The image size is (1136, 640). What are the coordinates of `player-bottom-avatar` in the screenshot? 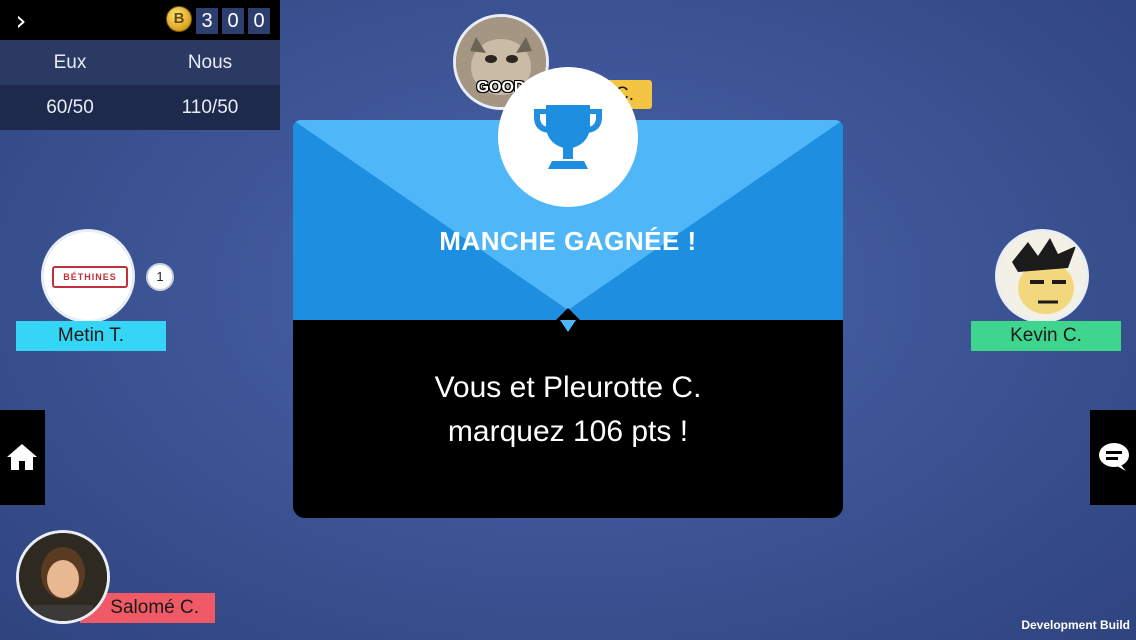 It's located at (63, 577).